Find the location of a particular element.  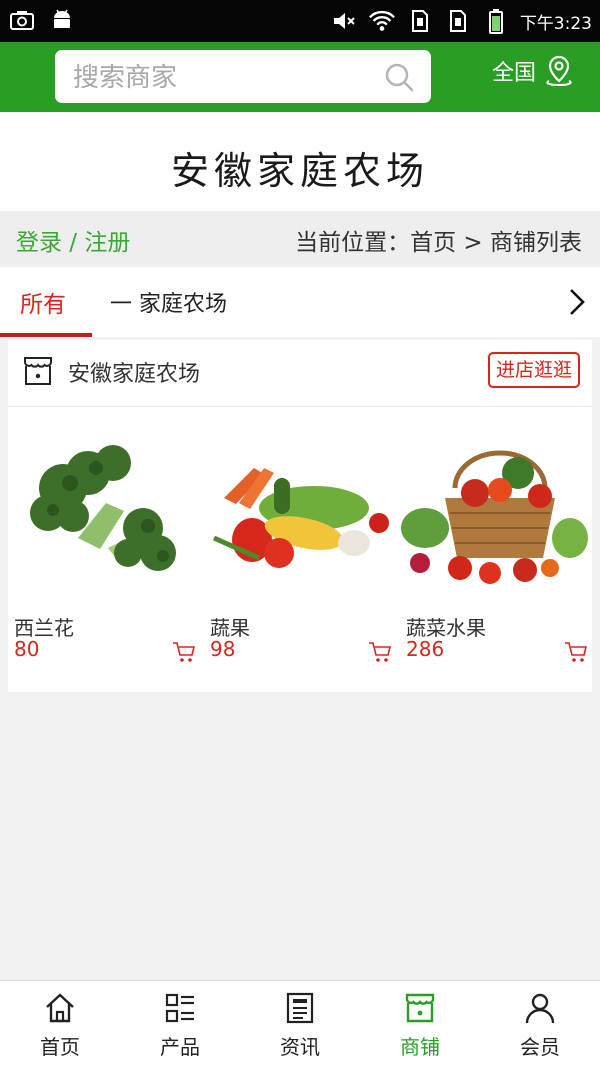

battery-icon is located at coordinates (496, 21).